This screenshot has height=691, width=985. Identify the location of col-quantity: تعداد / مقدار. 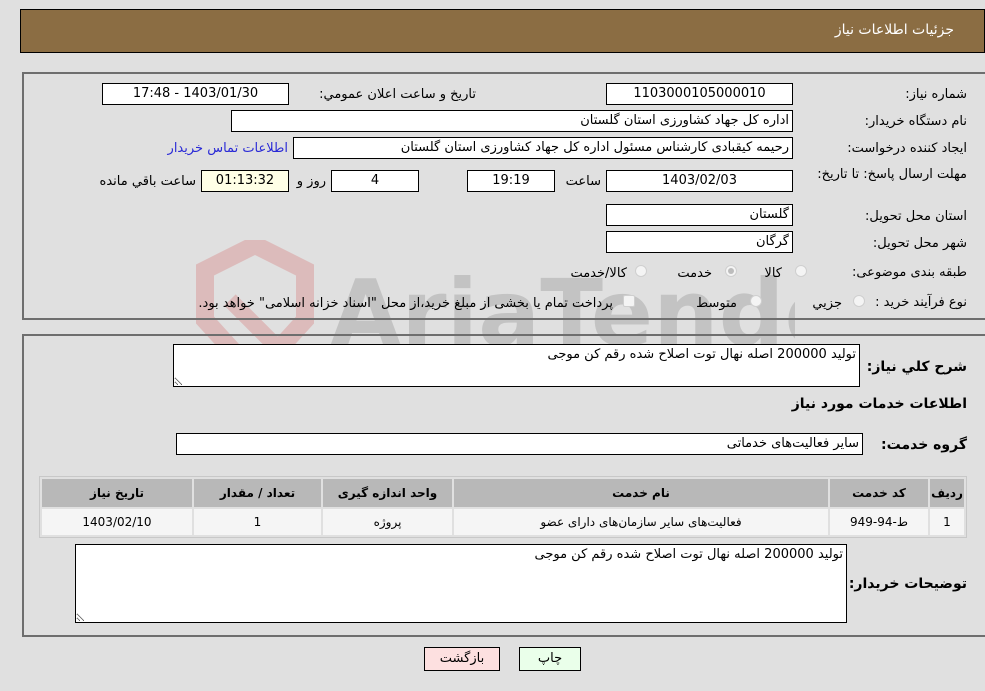
(257, 493).